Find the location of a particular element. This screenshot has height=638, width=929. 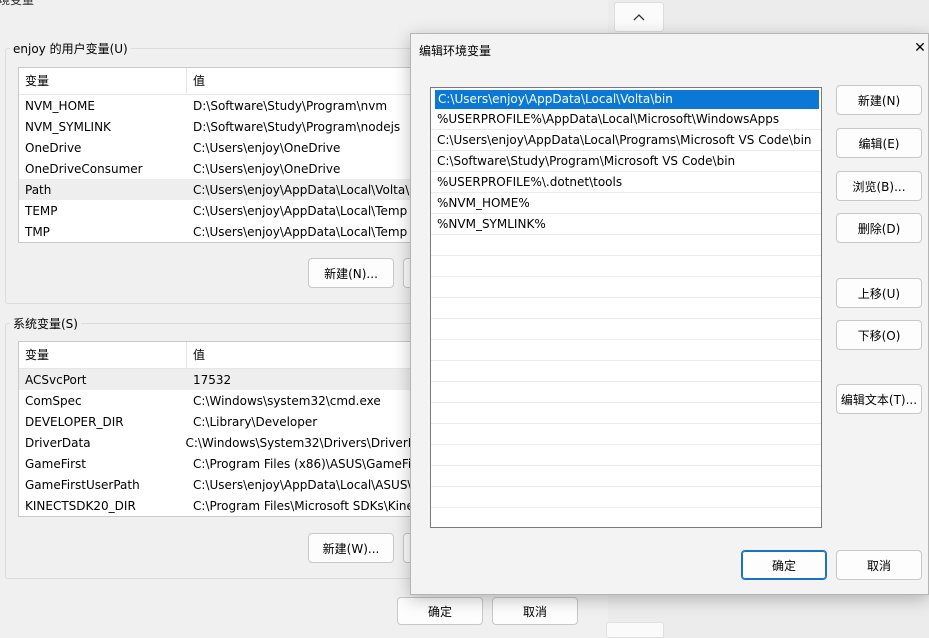

variable-name: ACSvcPort is located at coordinates (56, 379).